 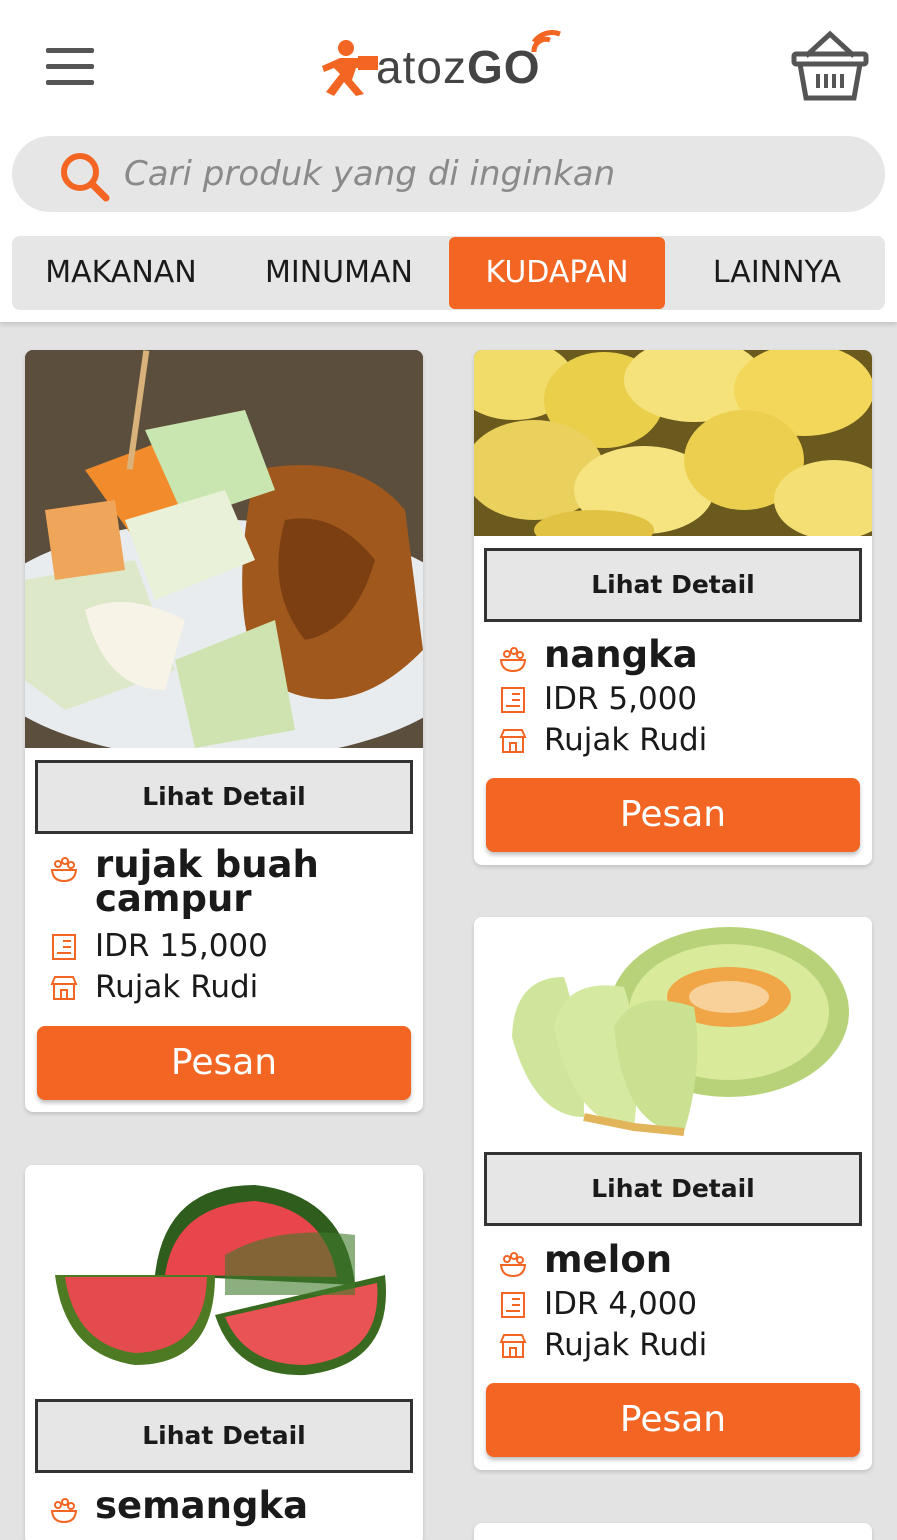 I want to click on product-price: IDR 15,000, so click(x=181, y=946).